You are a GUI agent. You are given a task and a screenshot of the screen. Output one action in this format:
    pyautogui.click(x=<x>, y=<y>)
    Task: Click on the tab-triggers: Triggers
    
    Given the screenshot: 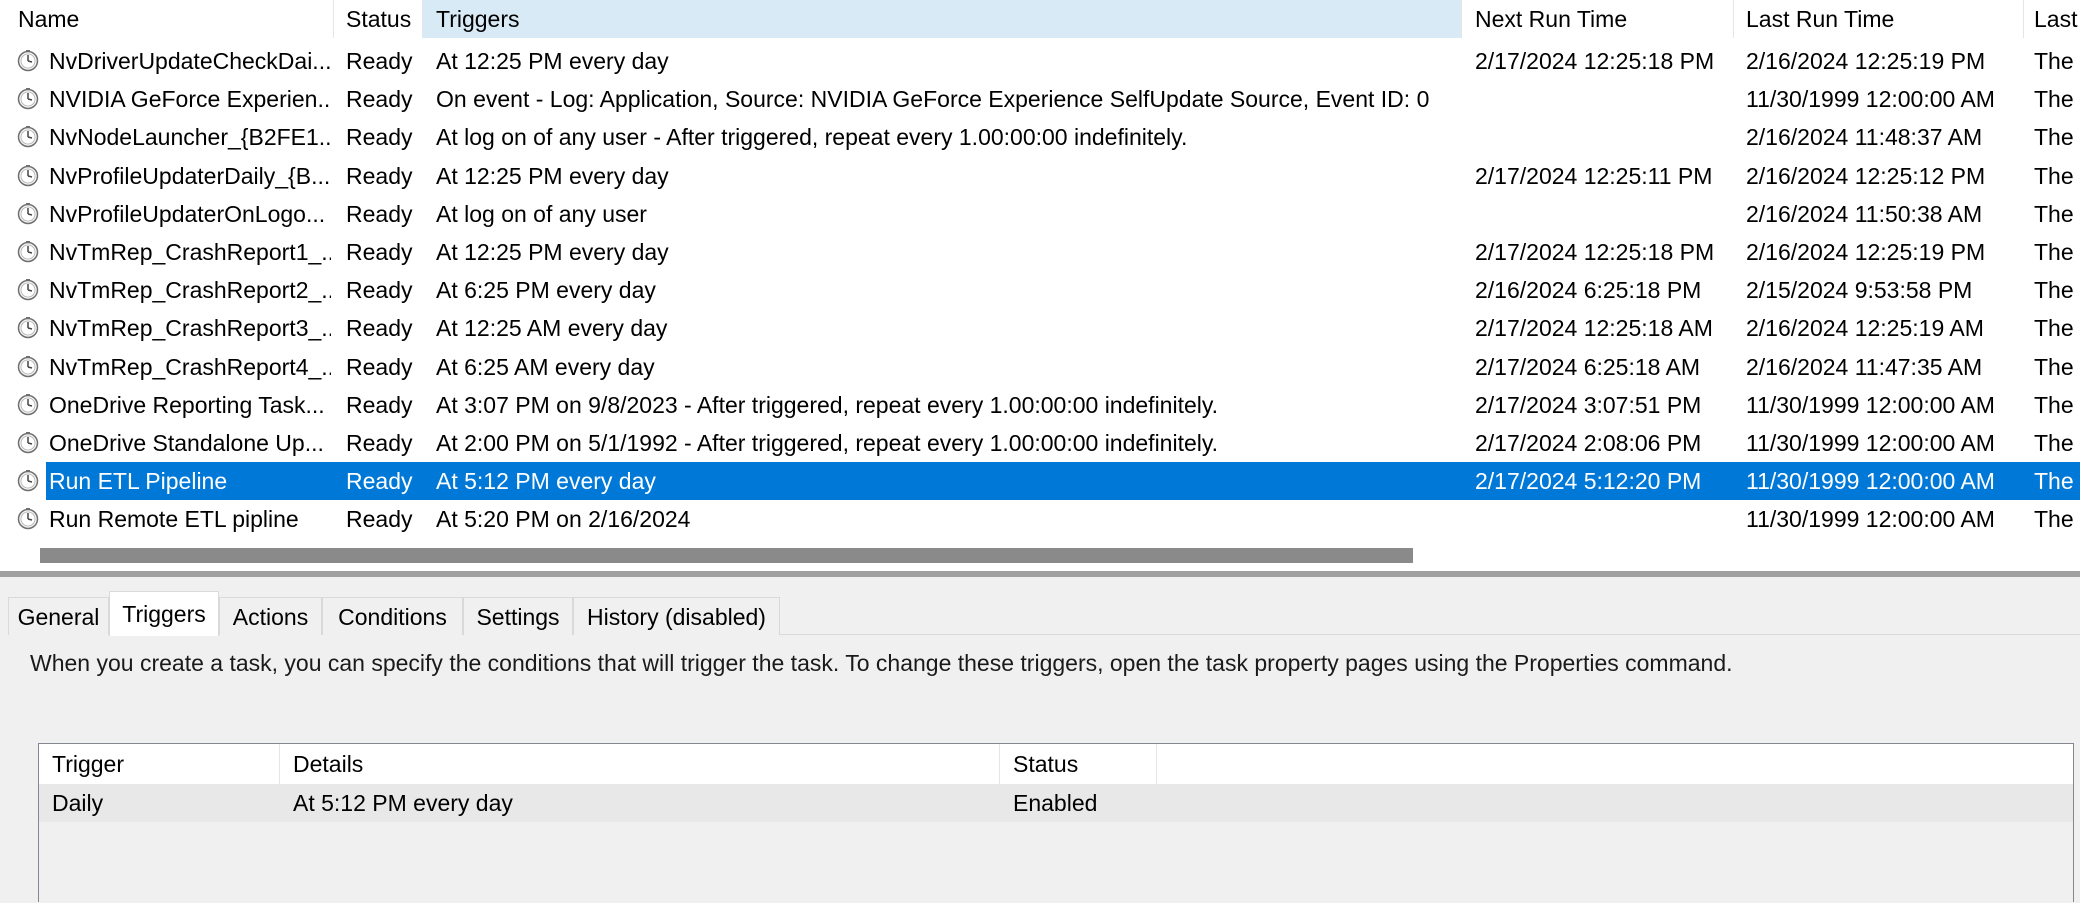 What is the action you would take?
    pyautogui.click(x=164, y=613)
    